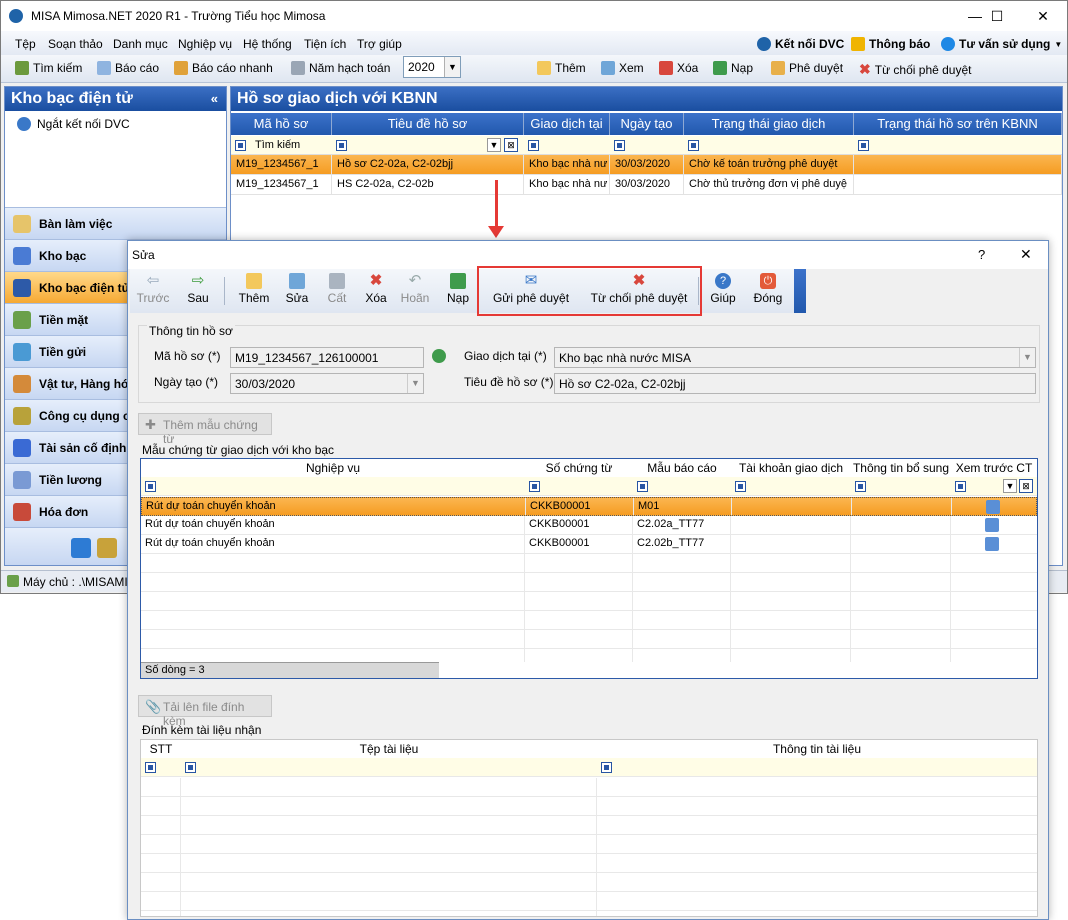 The height and width of the screenshot is (920, 1068). Describe the element at coordinates (75, 44) in the screenshot. I see `menu-edit: Soạn thảo` at that location.